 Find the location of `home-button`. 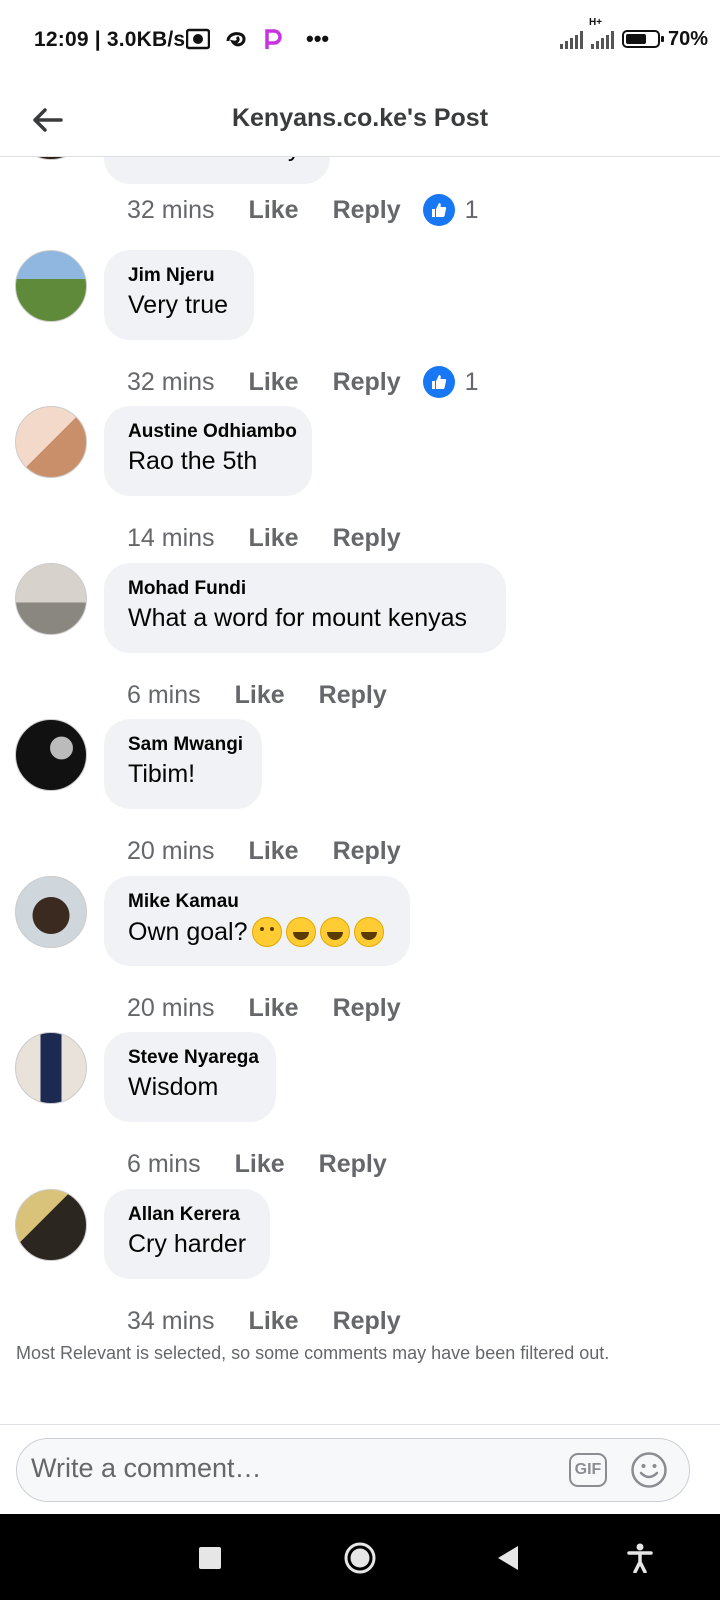

home-button is located at coordinates (360, 1558).